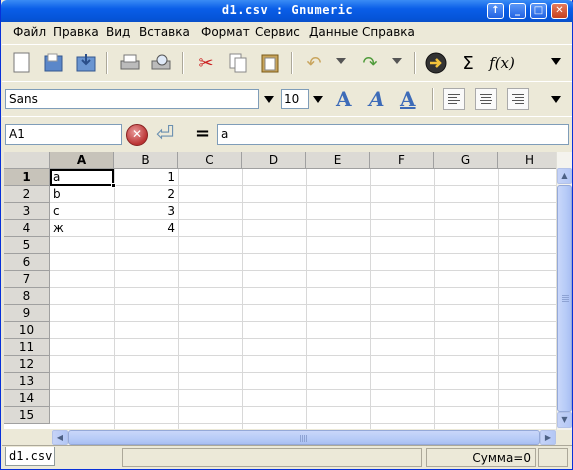  What do you see at coordinates (161, 63) in the screenshot?
I see `print-preview-icon` at bounding box center [161, 63].